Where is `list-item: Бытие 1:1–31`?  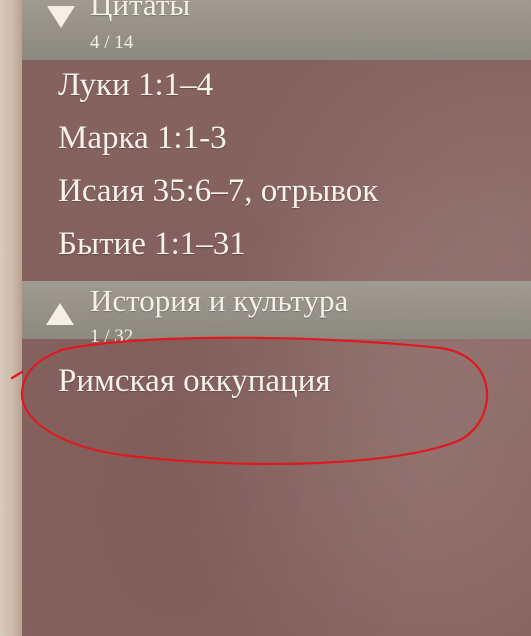
list-item: Бытие 1:1–31 is located at coordinates (152, 244).